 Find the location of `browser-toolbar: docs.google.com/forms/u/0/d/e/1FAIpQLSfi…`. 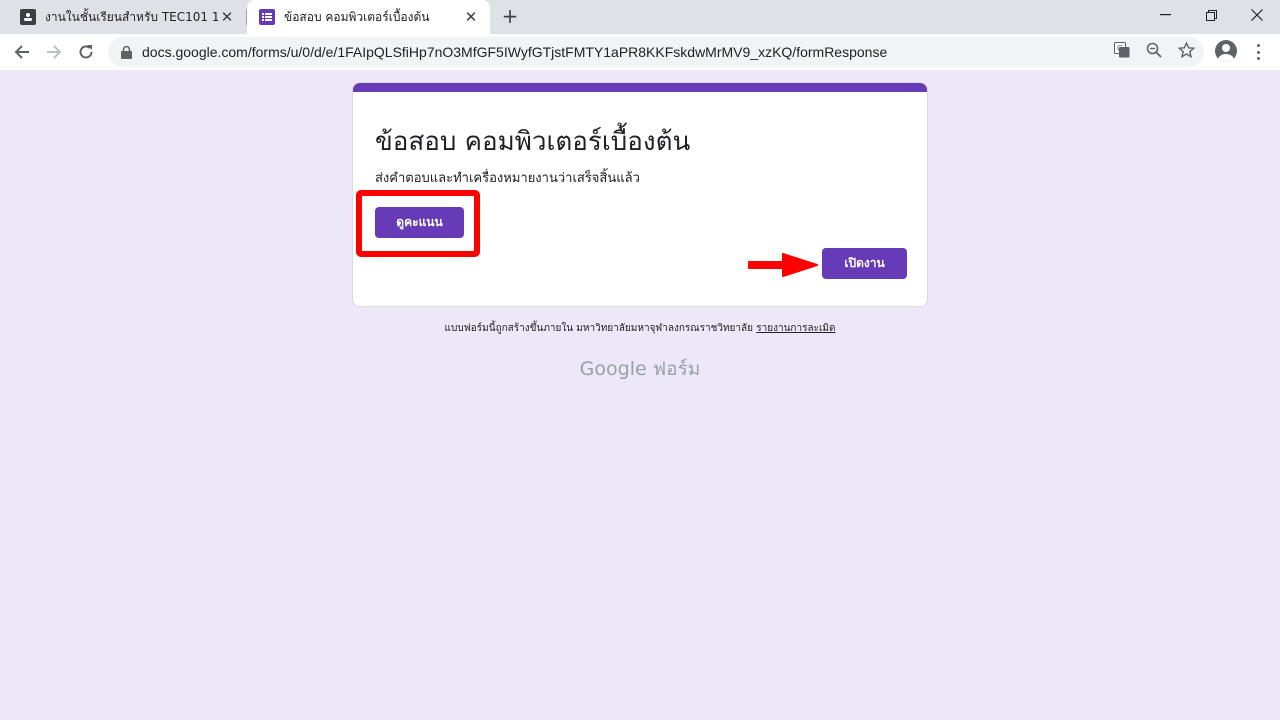

browser-toolbar: docs.google.com/forms/u/0/d/e/1FAIpQLSfi… is located at coordinates (640, 52).